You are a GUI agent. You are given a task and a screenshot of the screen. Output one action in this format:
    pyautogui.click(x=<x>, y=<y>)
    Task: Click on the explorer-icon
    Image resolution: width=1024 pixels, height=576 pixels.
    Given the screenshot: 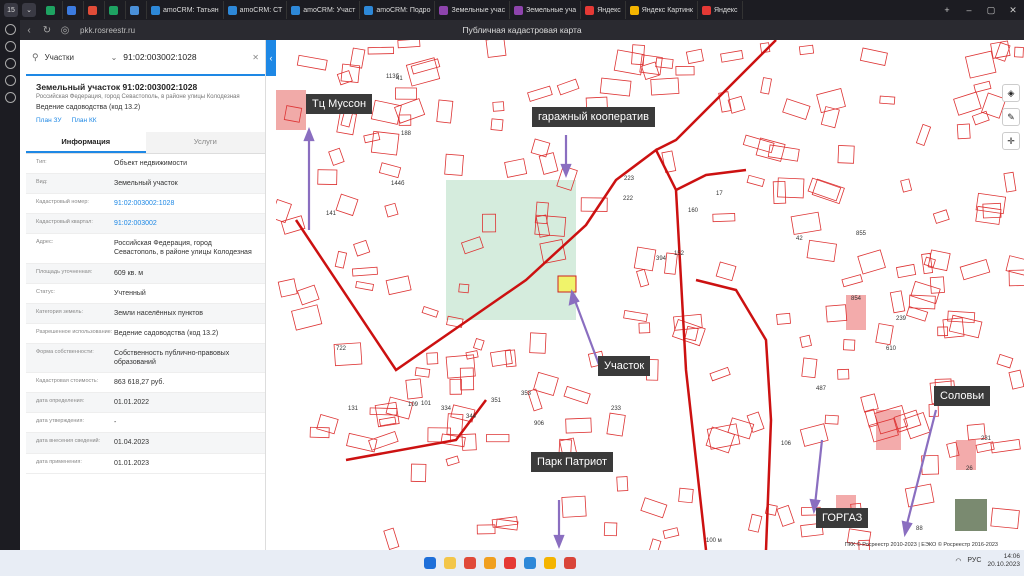 What is the action you would take?
    pyautogui.click(x=450, y=563)
    